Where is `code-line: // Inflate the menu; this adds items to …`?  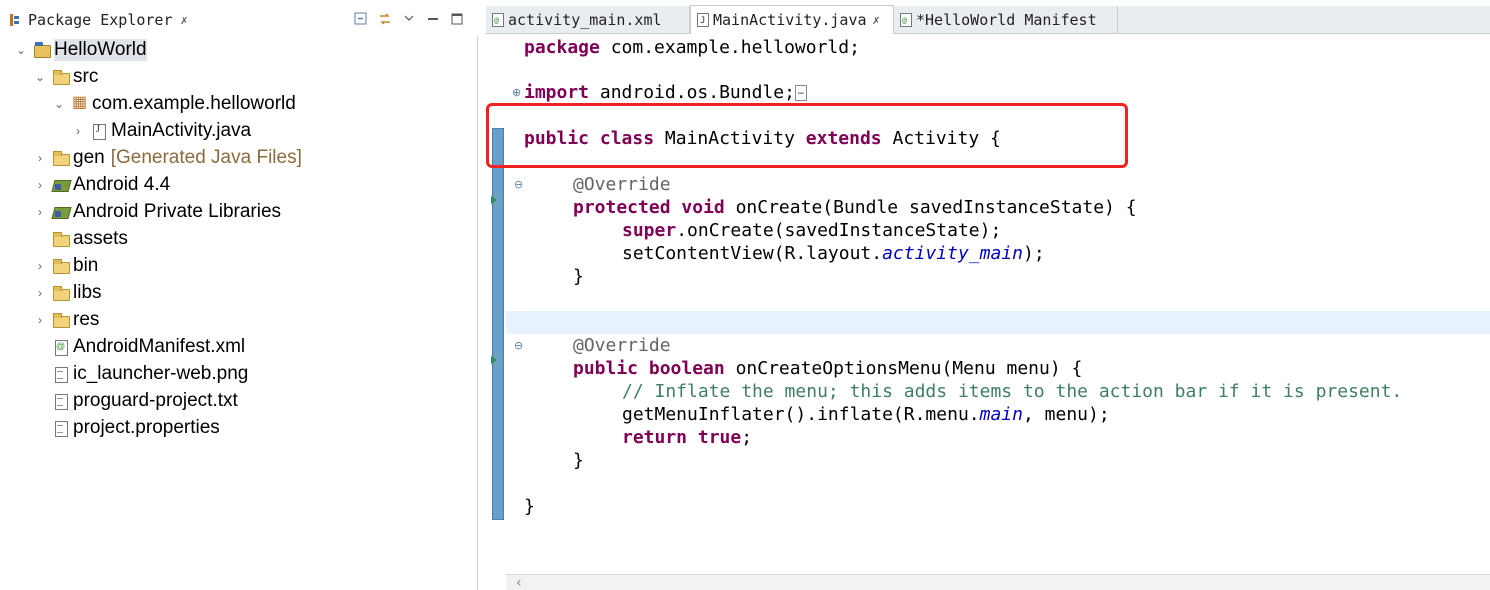
code-line: // Inflate the menu; this adds items to … is located at coordinates (1012, 391).